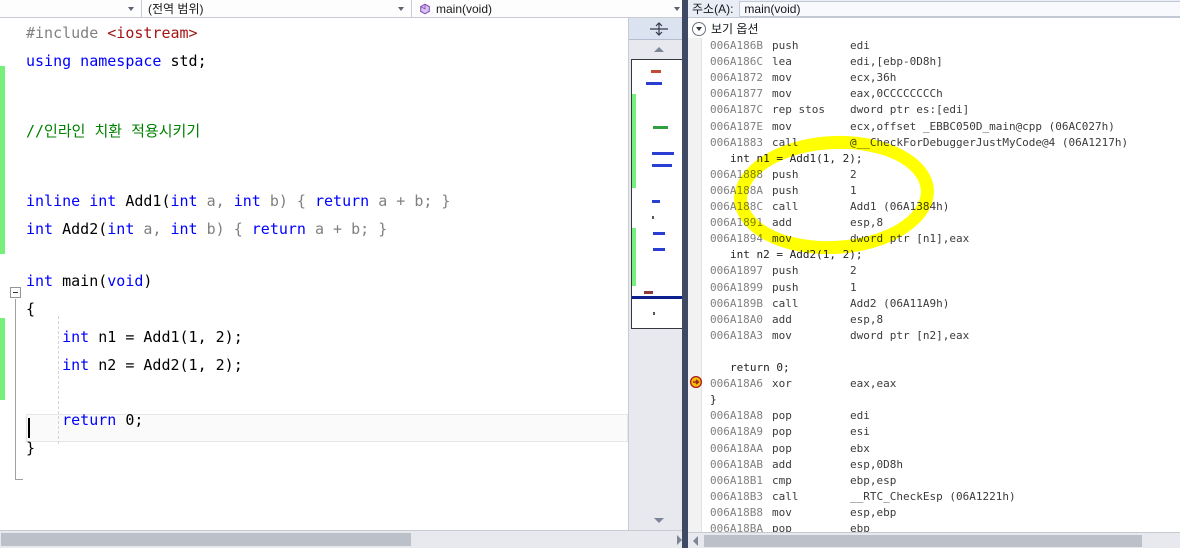 The image size is (1180, 548). Describe the element at coordinates (860, 45) in the screenshot. I see `instruction-operands: edi` at that location.